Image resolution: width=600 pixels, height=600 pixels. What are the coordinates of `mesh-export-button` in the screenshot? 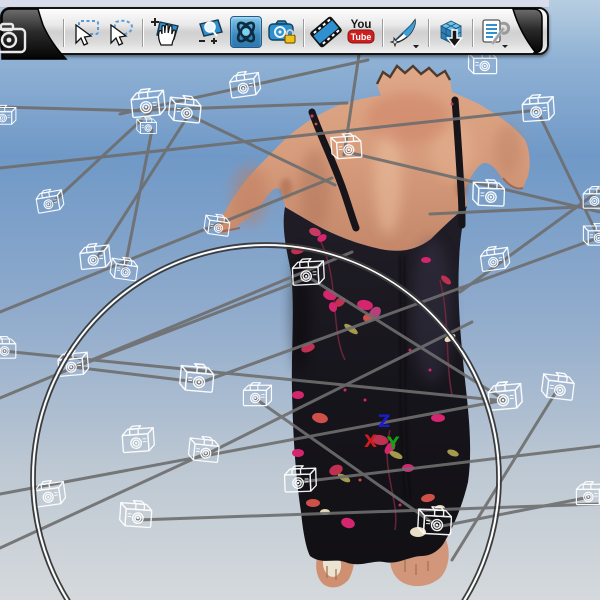 It's located at (451, 32).